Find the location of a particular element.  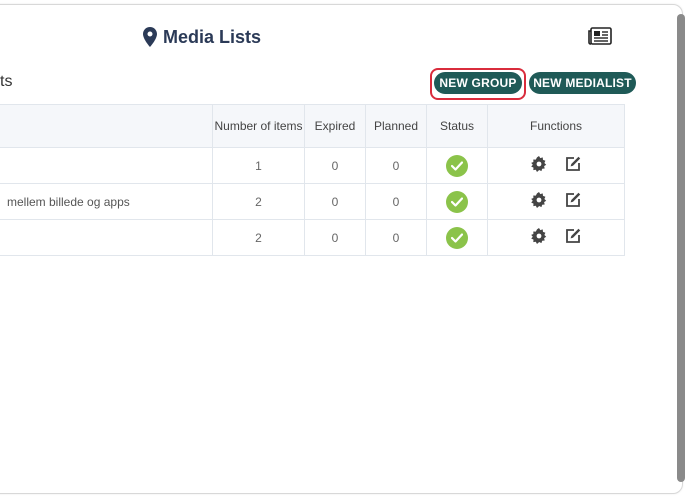

table-row: mellem billede og apps 2 0 0 is located at coordinates (312, 201).